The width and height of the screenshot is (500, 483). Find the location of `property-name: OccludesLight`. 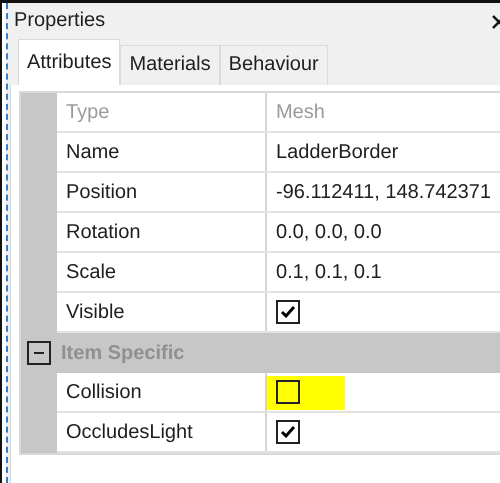

property-name: OccludesLight is located at coordinates (162, 432).